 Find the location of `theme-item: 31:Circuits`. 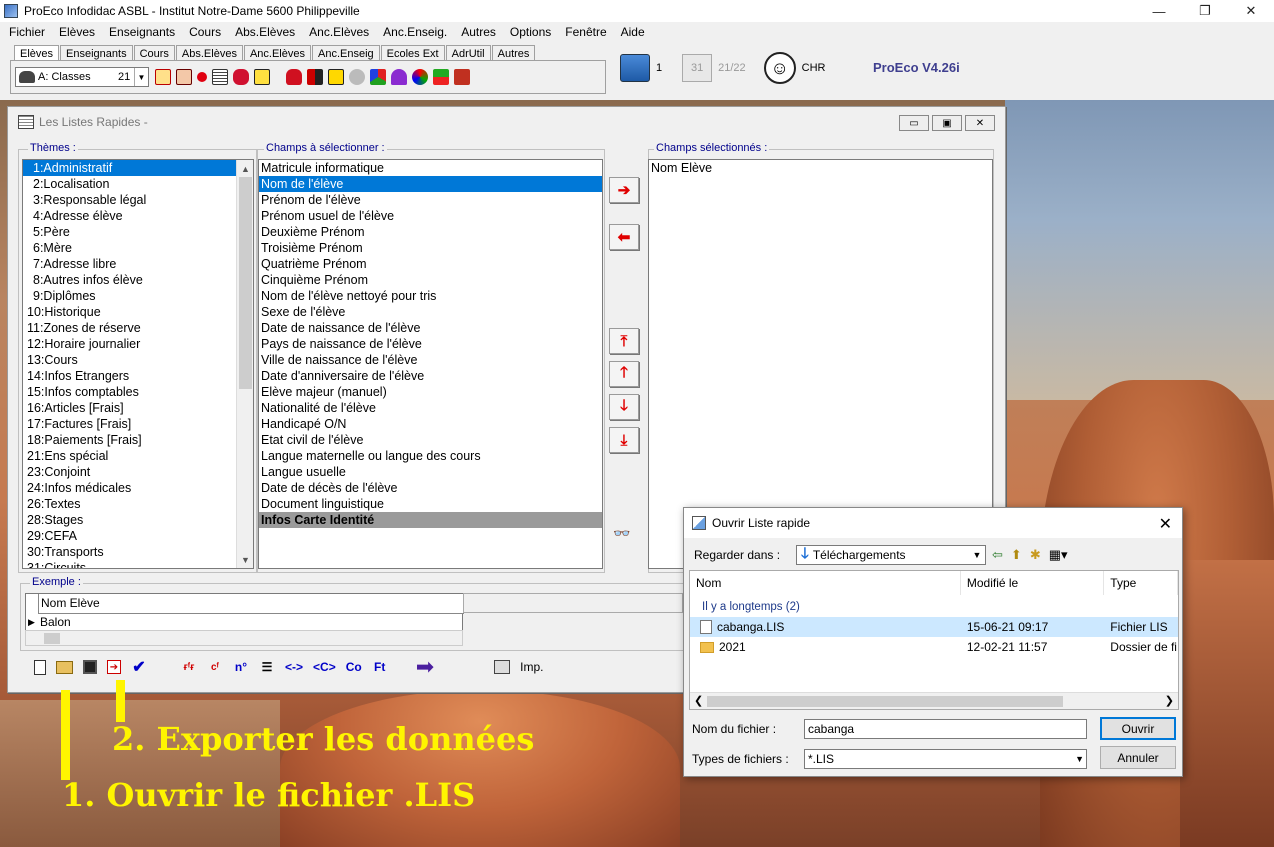

theme-item: 31:Circuits is located at coordinates (138, 564).